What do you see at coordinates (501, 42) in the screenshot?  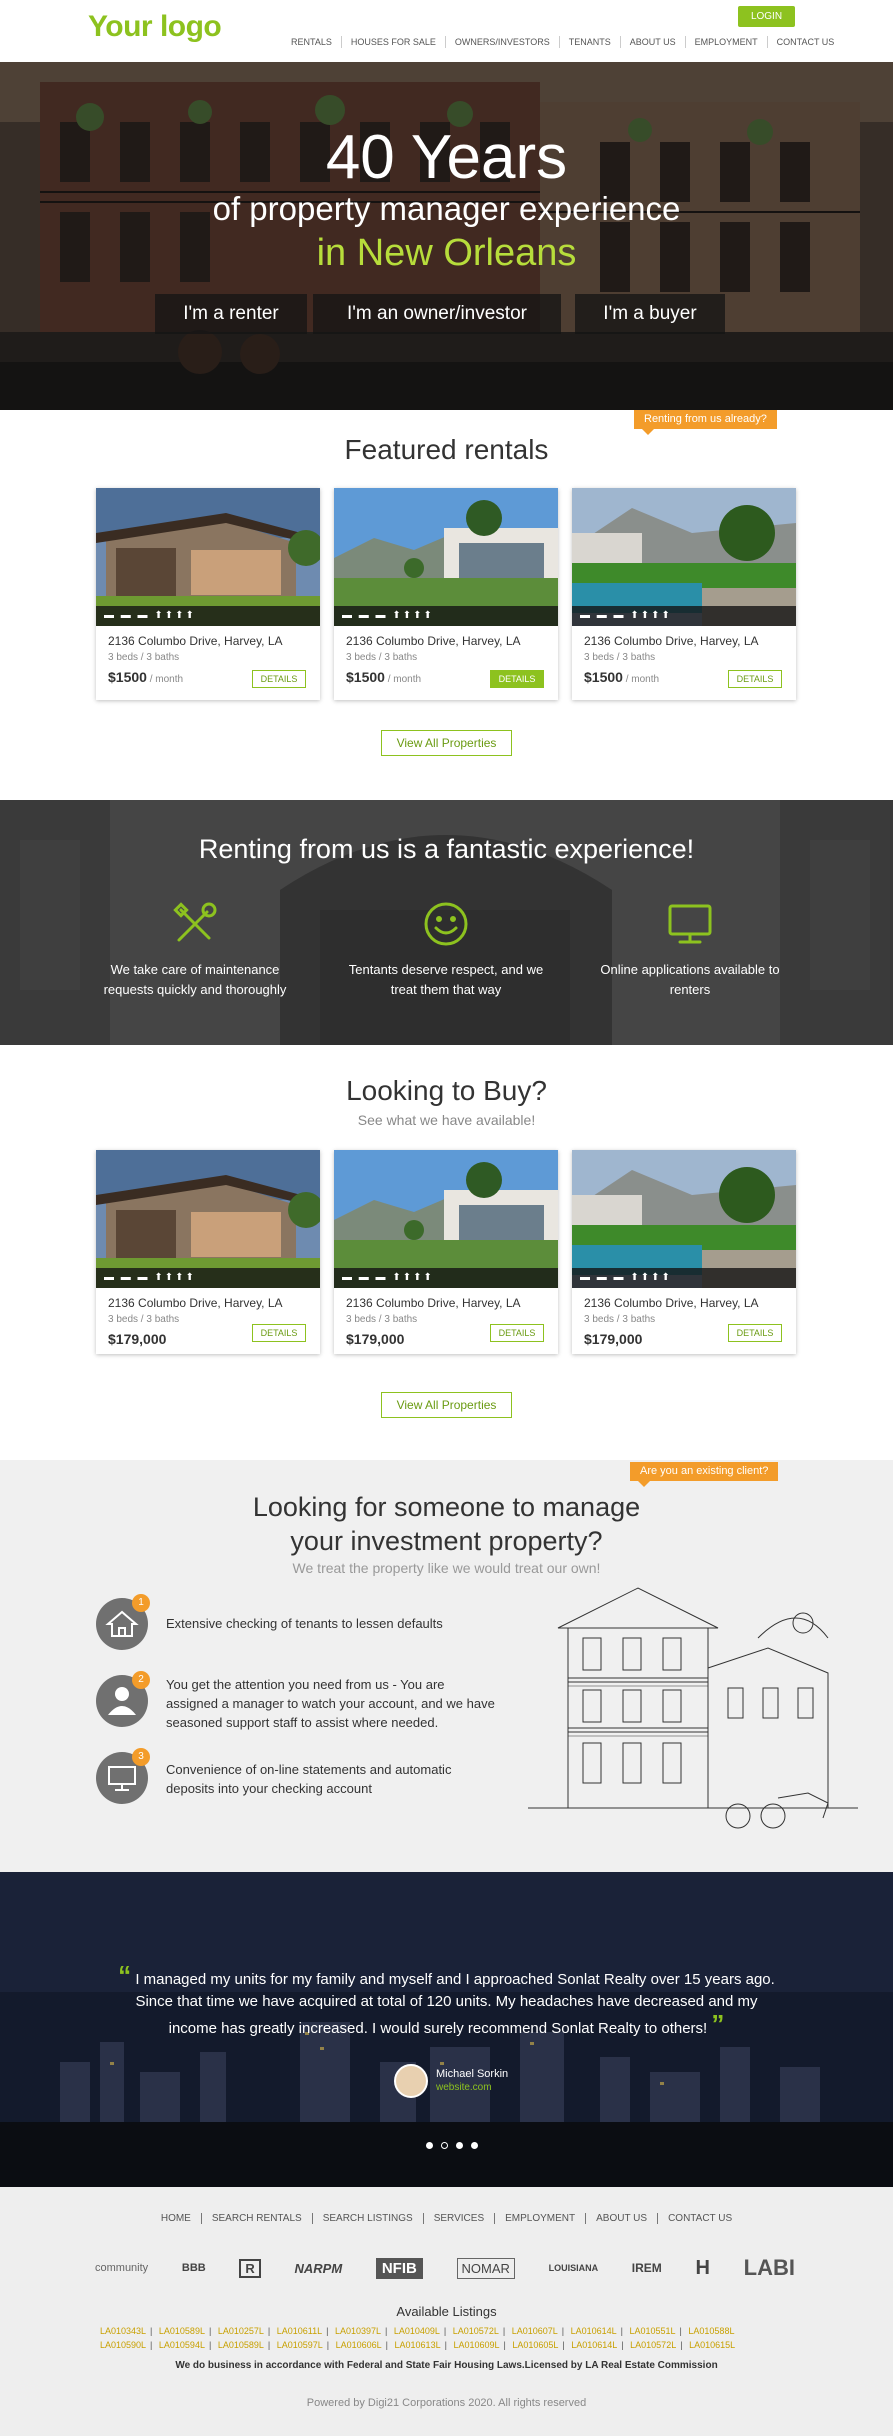 I see `nav-owners-investors: OWNERS/INVESTORS` at bounding box center [501, 42].